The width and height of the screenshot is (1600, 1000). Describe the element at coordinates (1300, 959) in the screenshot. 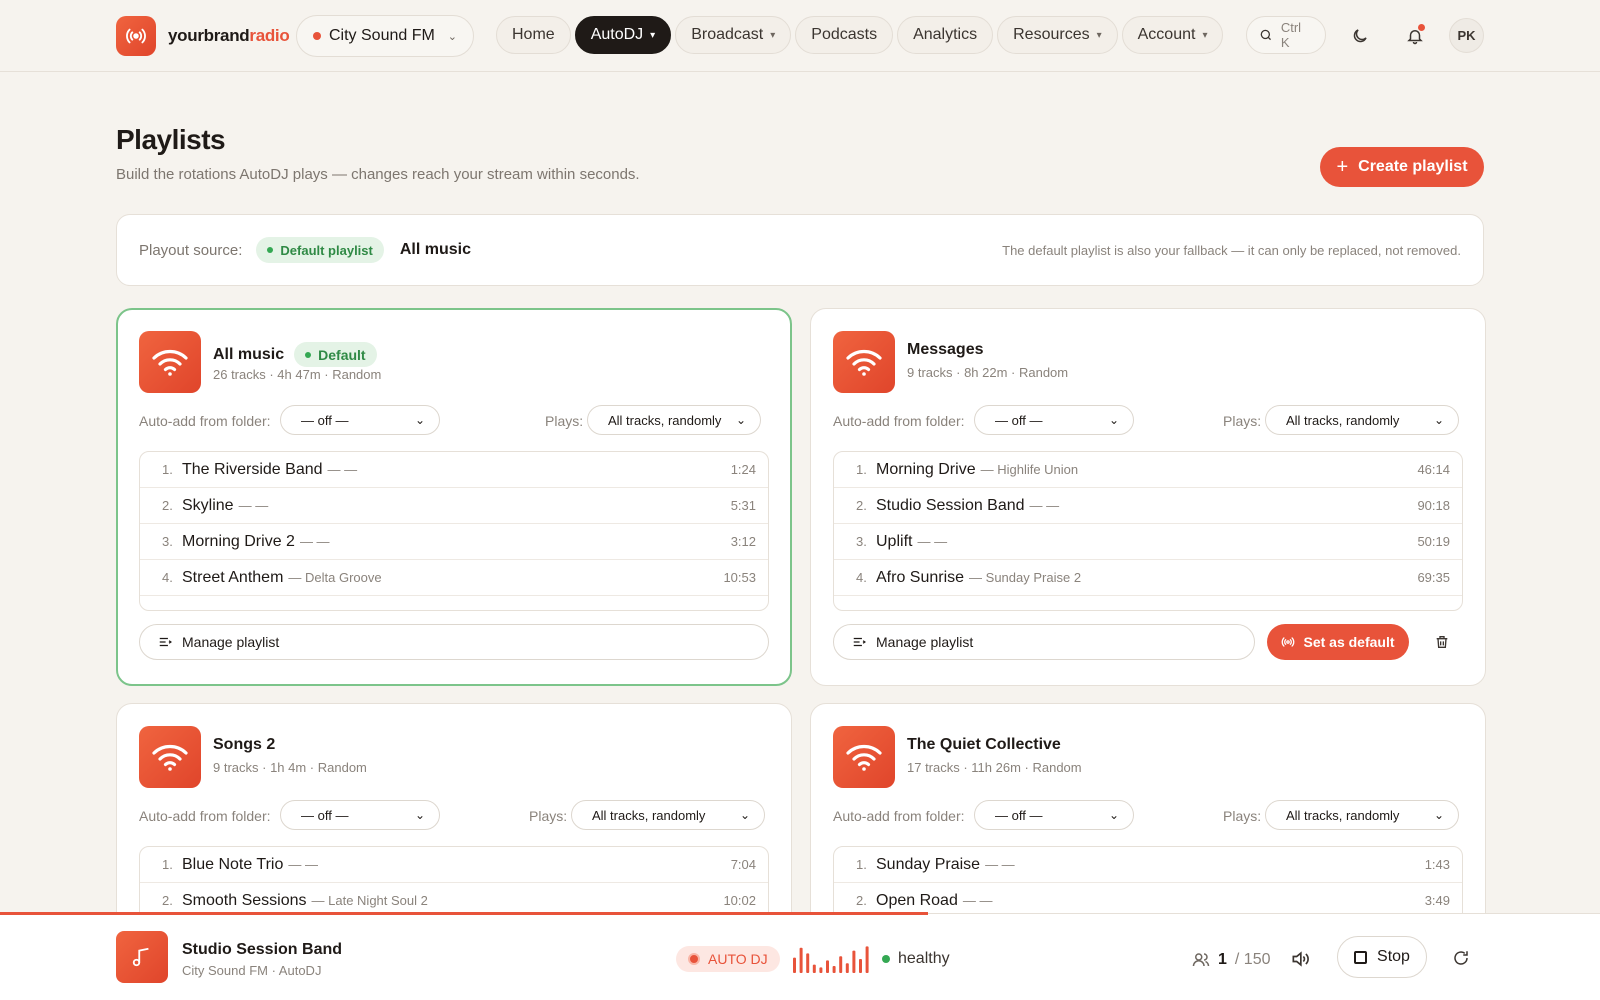

I see `volume-icon` at that location.